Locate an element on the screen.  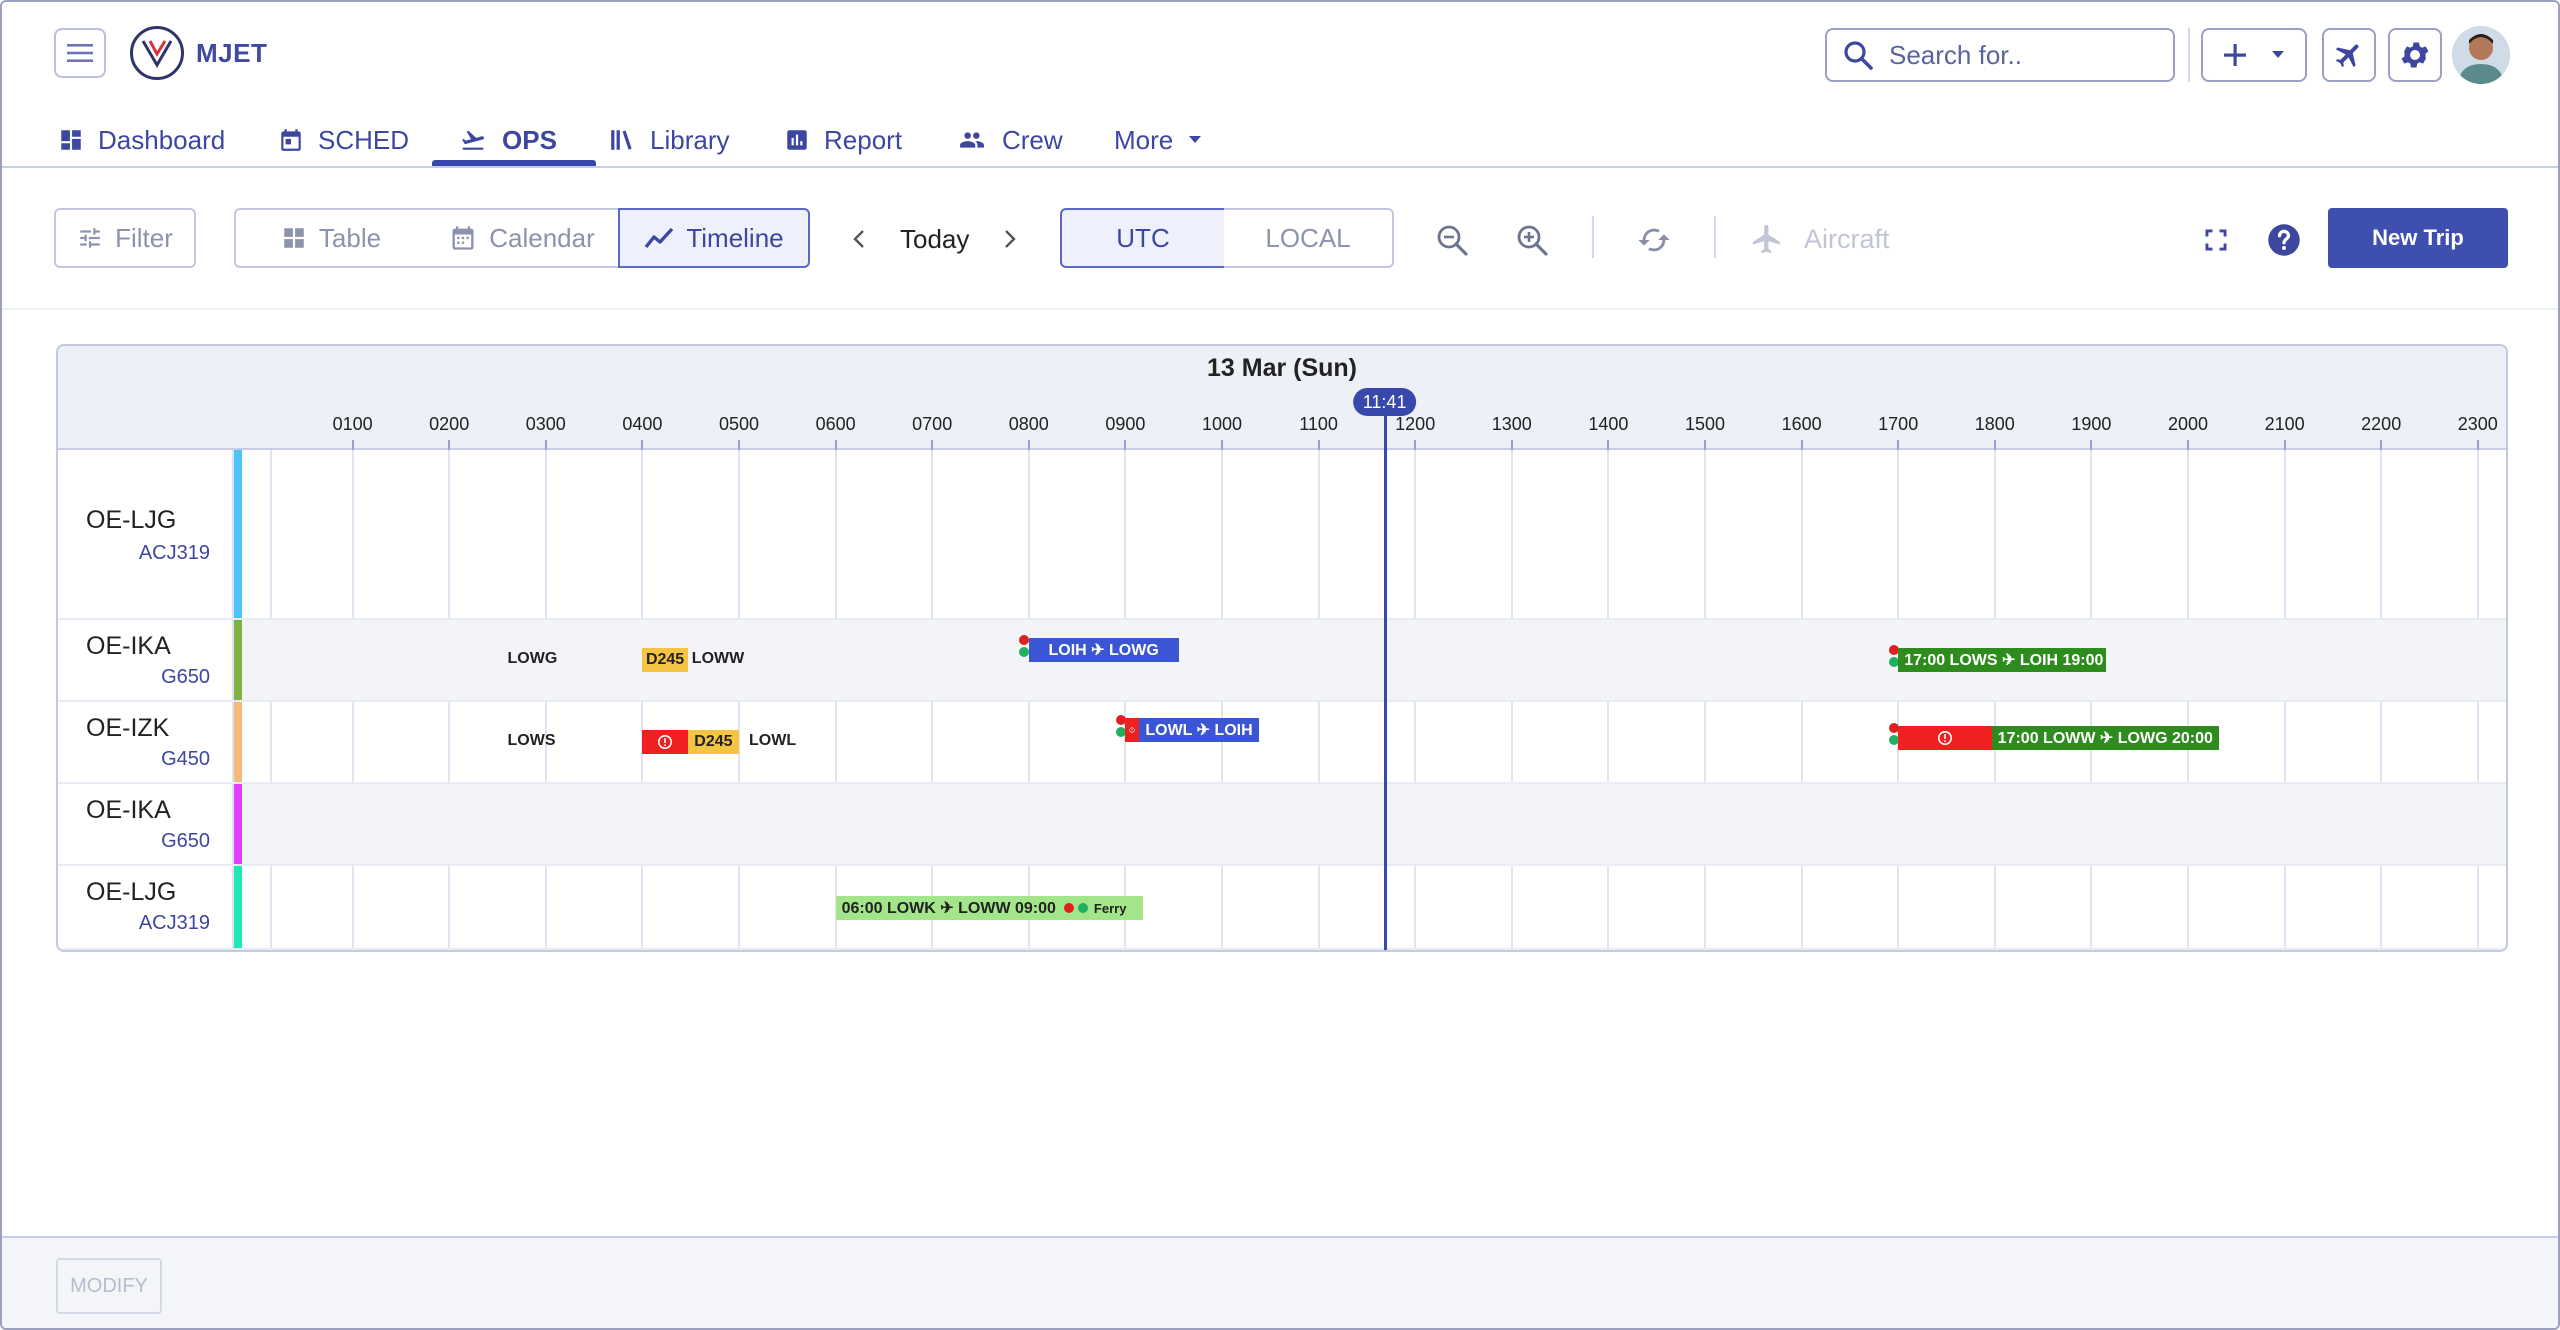
people-icon is located at coordinates (972, 140).